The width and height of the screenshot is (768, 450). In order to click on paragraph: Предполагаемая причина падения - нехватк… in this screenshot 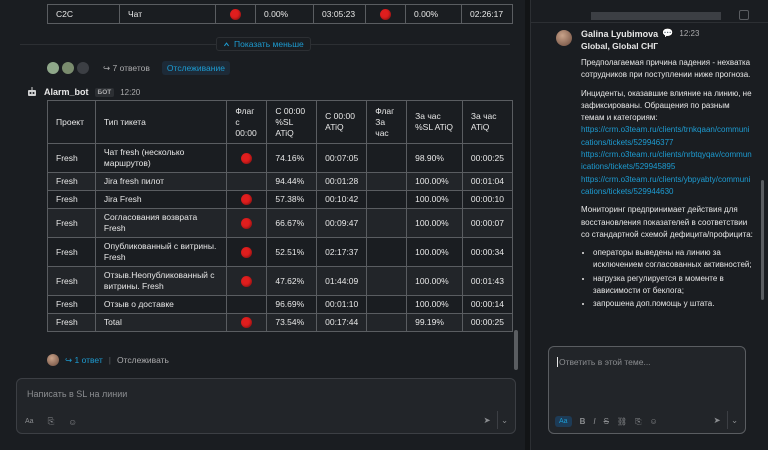, I will do `click(666, 69)`.